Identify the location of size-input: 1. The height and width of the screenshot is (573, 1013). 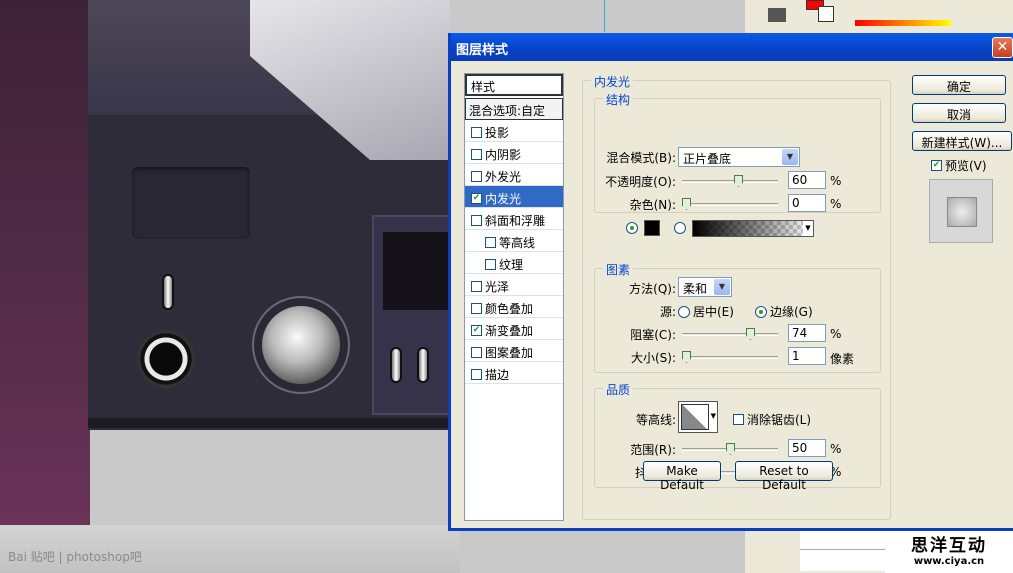
(807, 356).